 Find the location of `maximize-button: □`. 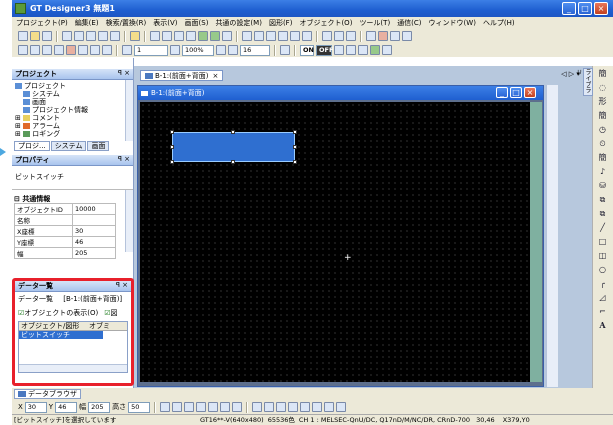

maximize-button: □ is located at coordinates (585, 8).